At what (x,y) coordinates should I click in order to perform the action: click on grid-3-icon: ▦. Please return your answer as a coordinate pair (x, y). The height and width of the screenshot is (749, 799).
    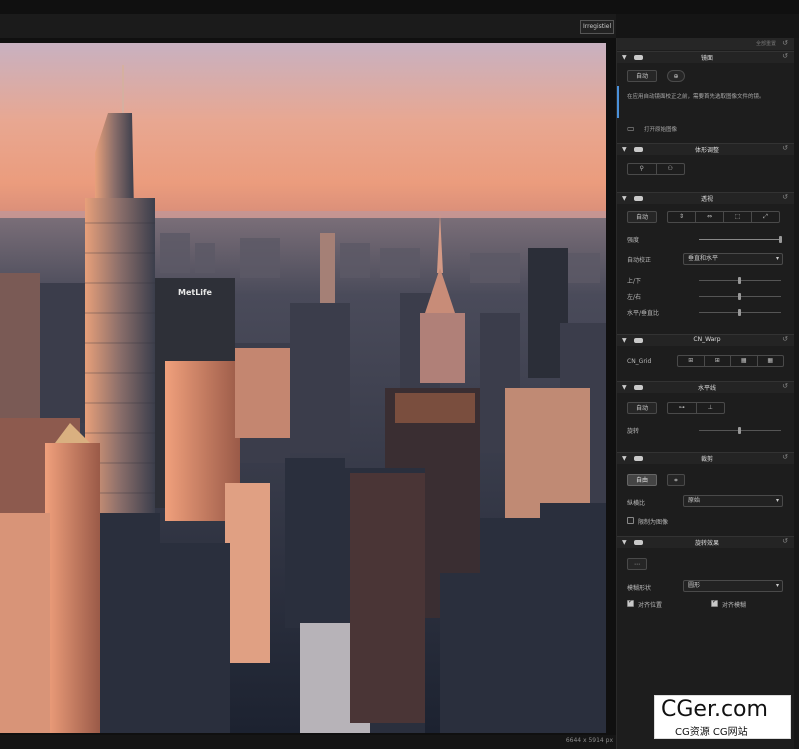
    Looking at the image, I should click on (744, 361).